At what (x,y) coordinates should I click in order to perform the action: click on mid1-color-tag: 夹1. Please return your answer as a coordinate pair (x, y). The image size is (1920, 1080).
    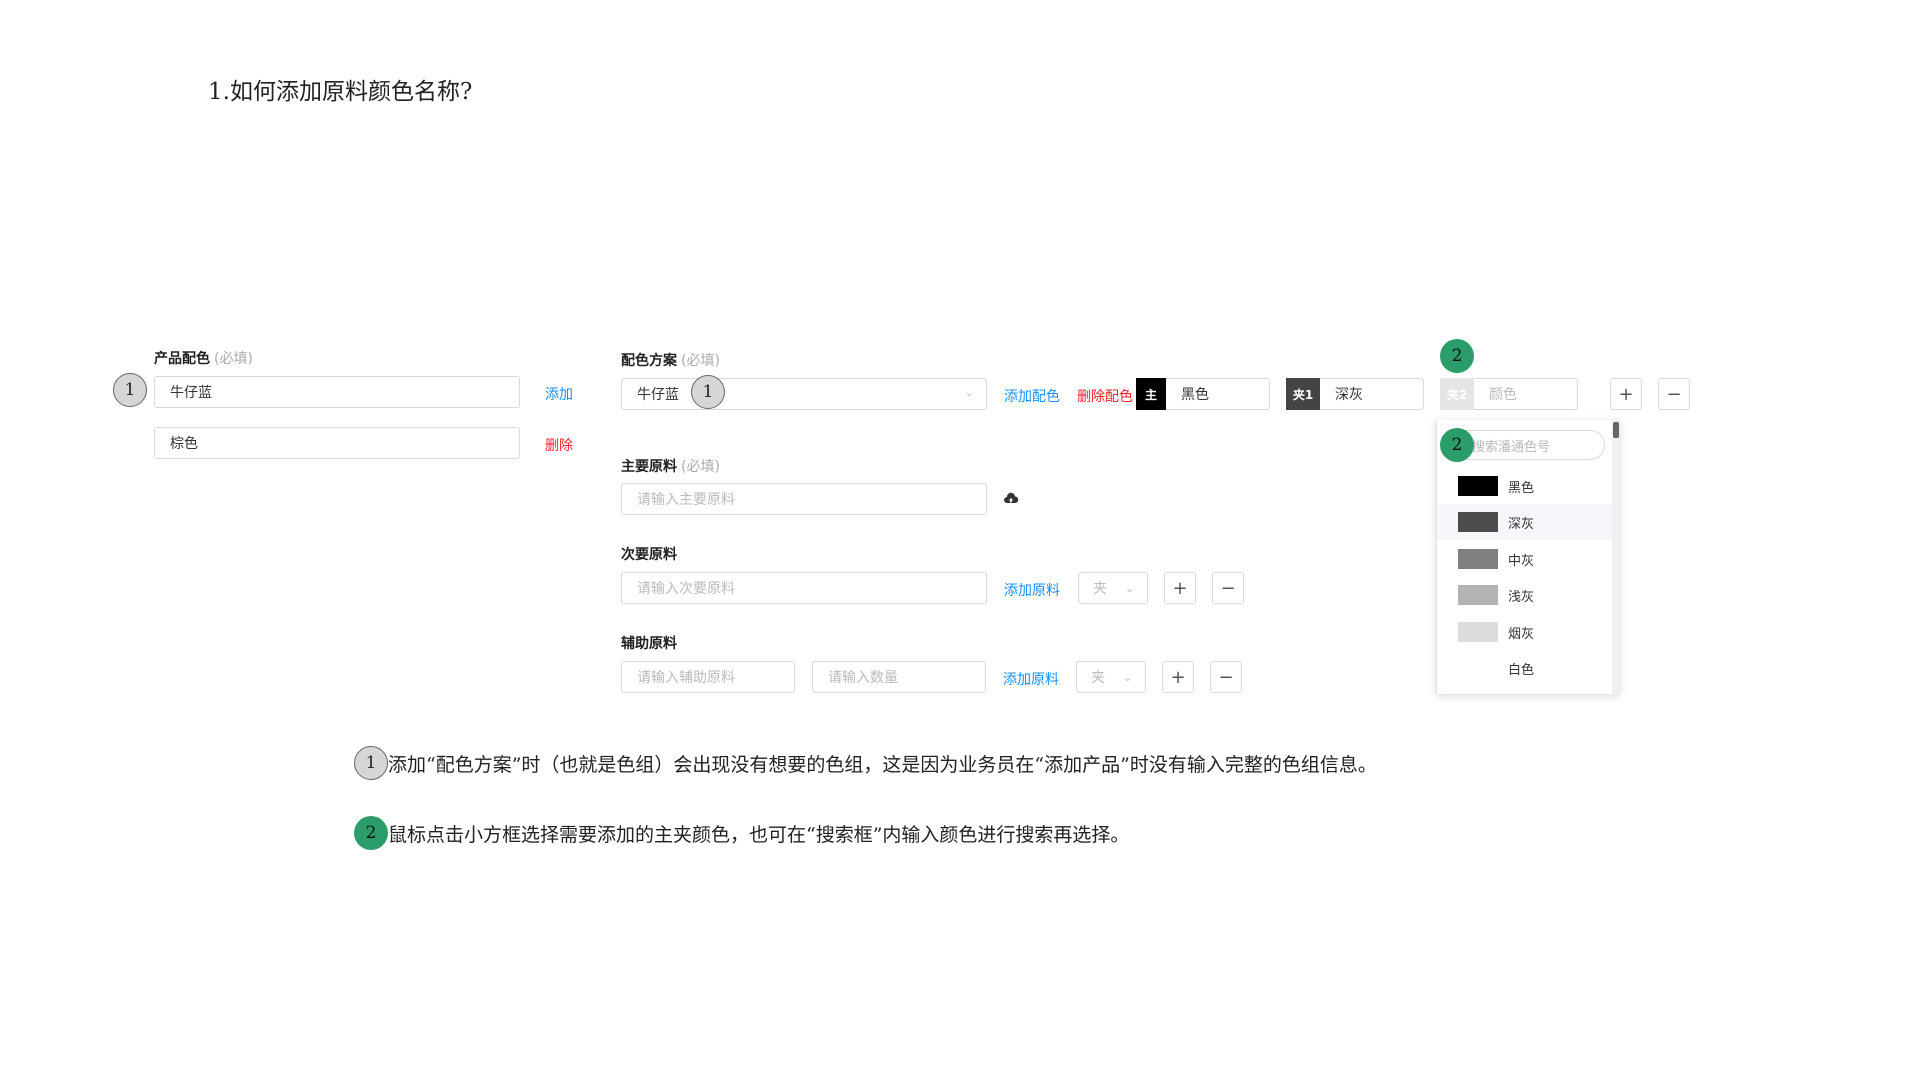
    Looking at the image, I should click on (1303, 394).